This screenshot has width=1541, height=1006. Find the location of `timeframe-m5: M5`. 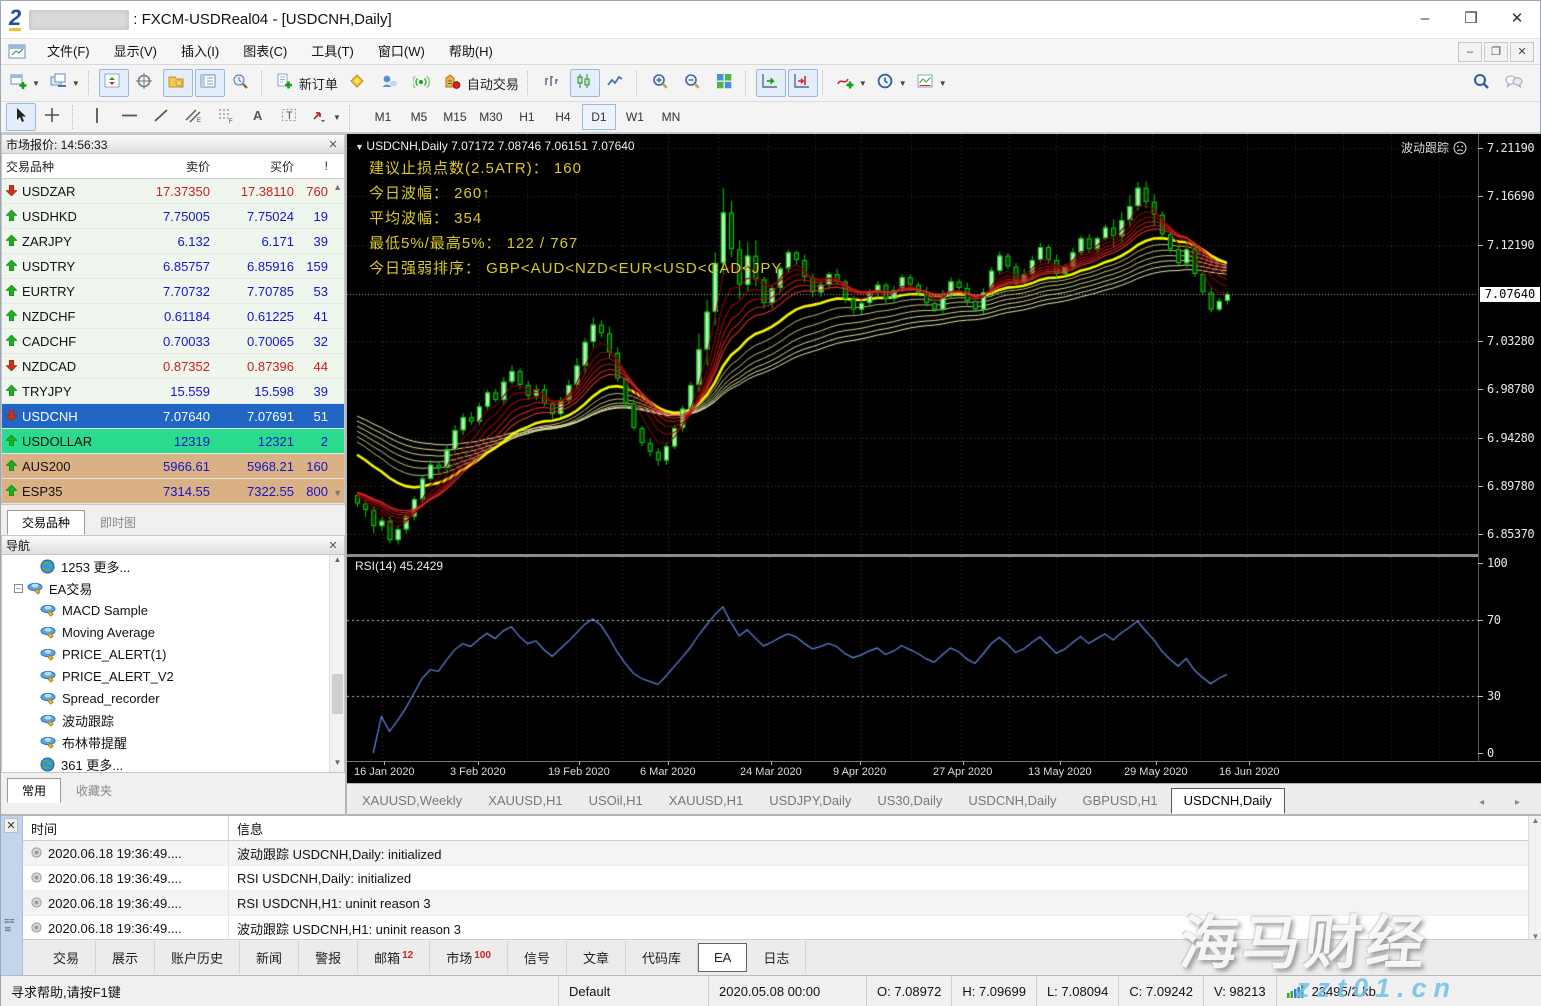

timeframe-m5: M5 is located at coordinates (419, 117).